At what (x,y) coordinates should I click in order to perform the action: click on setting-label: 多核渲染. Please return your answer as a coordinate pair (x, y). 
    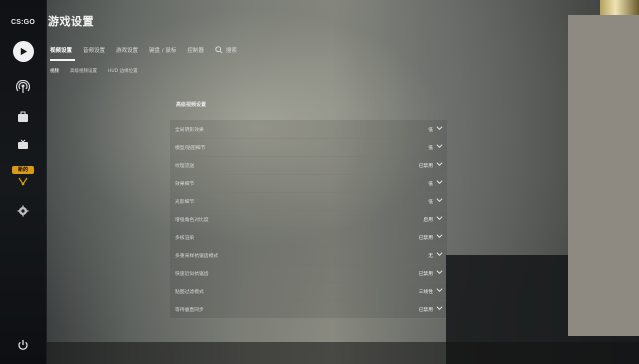
    Looking at the image, I should click on (185, 238).